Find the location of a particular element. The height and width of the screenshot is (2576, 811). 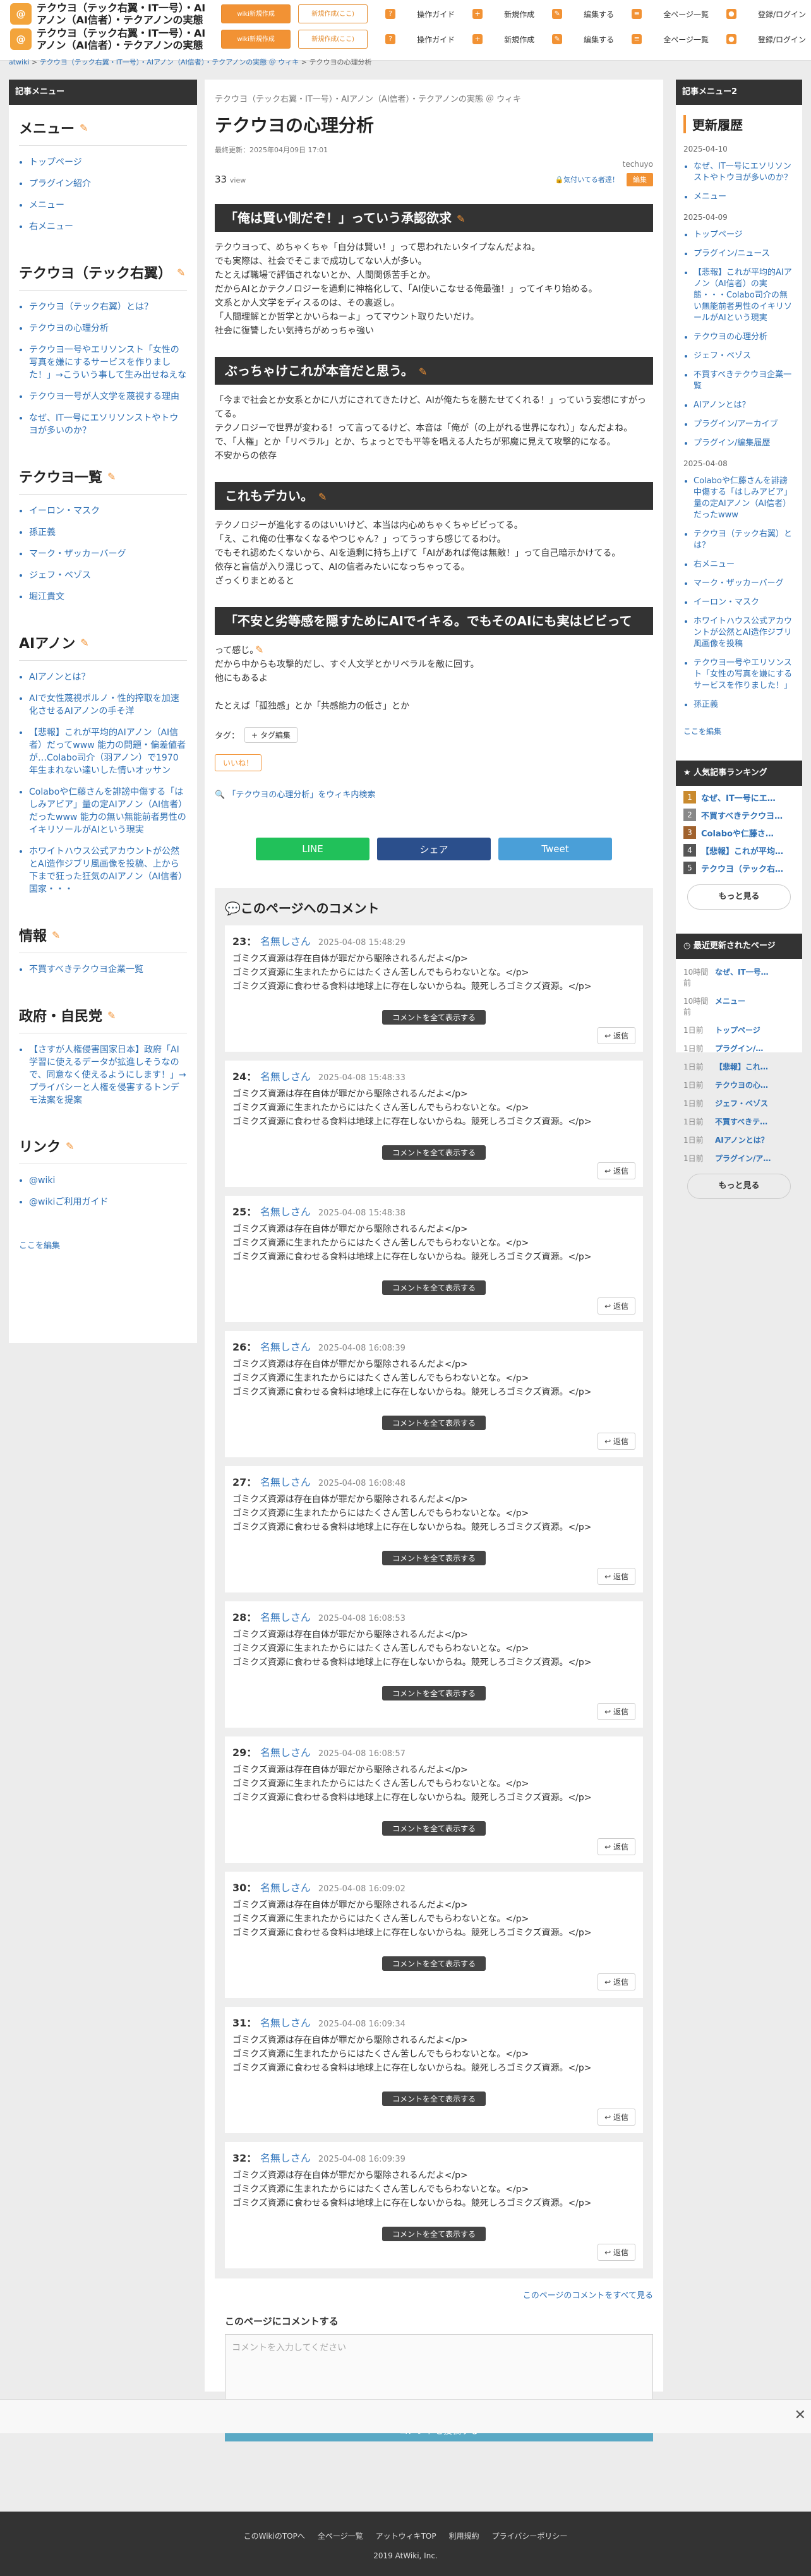

header-nav-item: ● 登録/ログイン is located at coordinates (766, 39).